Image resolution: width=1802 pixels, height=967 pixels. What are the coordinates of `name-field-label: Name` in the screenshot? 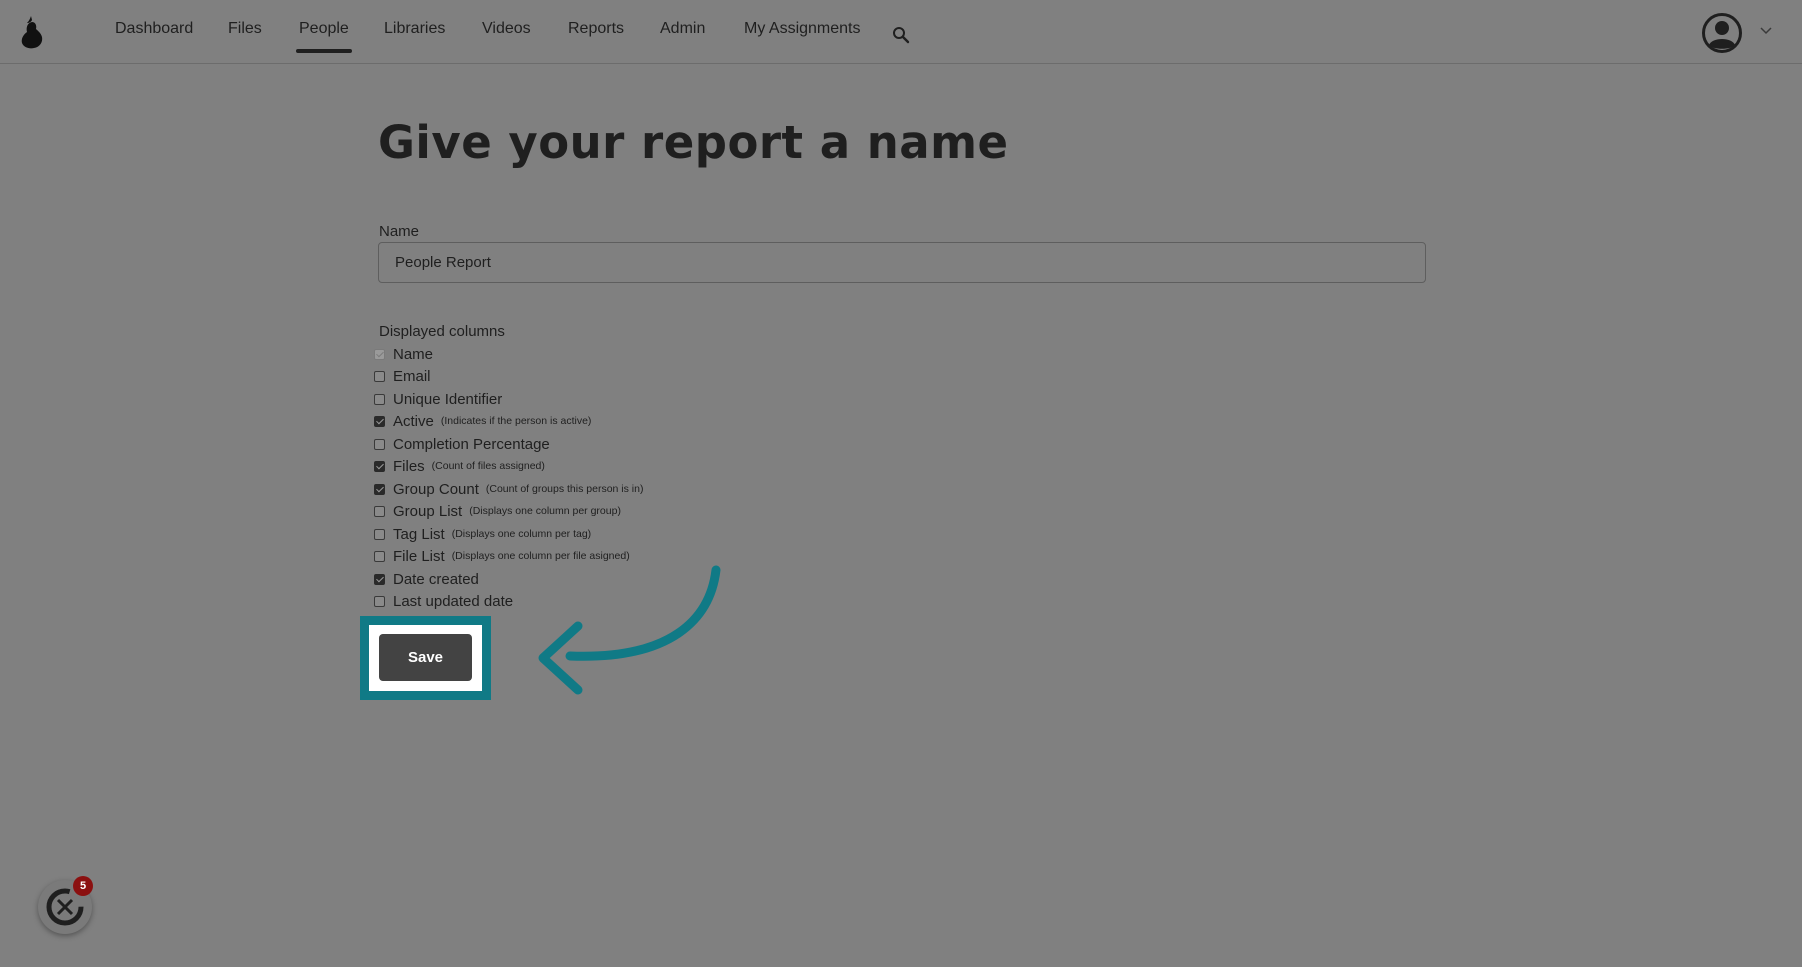 It's located at (399, 231).